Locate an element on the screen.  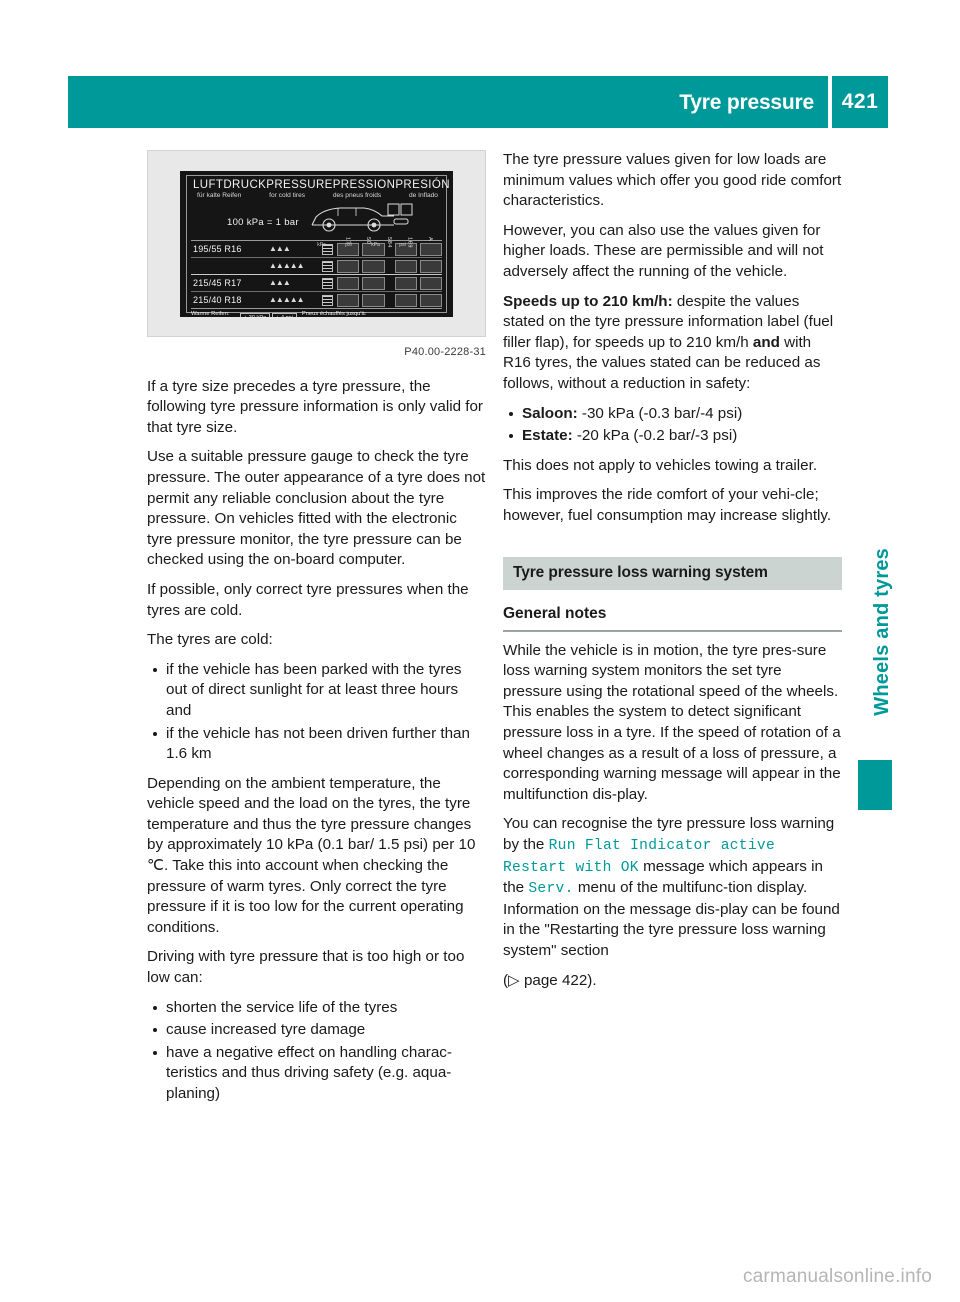
display-menu-serv: Serv. is located at coordinates (551, 889).